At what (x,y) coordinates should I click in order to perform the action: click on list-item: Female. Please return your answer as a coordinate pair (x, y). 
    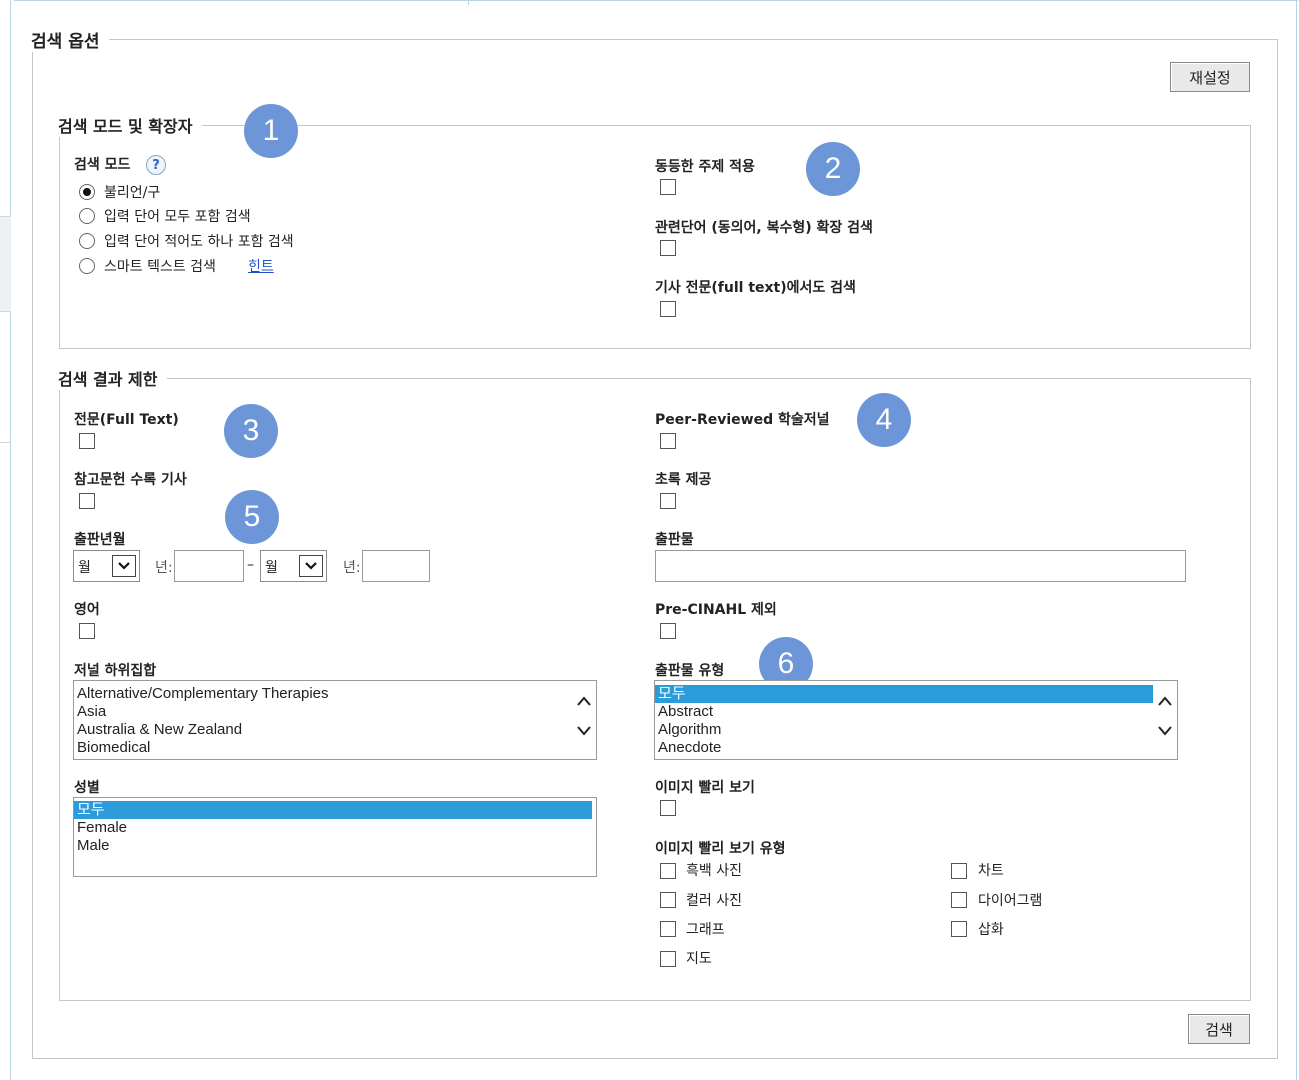
    Looking at the image, I should click on (333, 828).